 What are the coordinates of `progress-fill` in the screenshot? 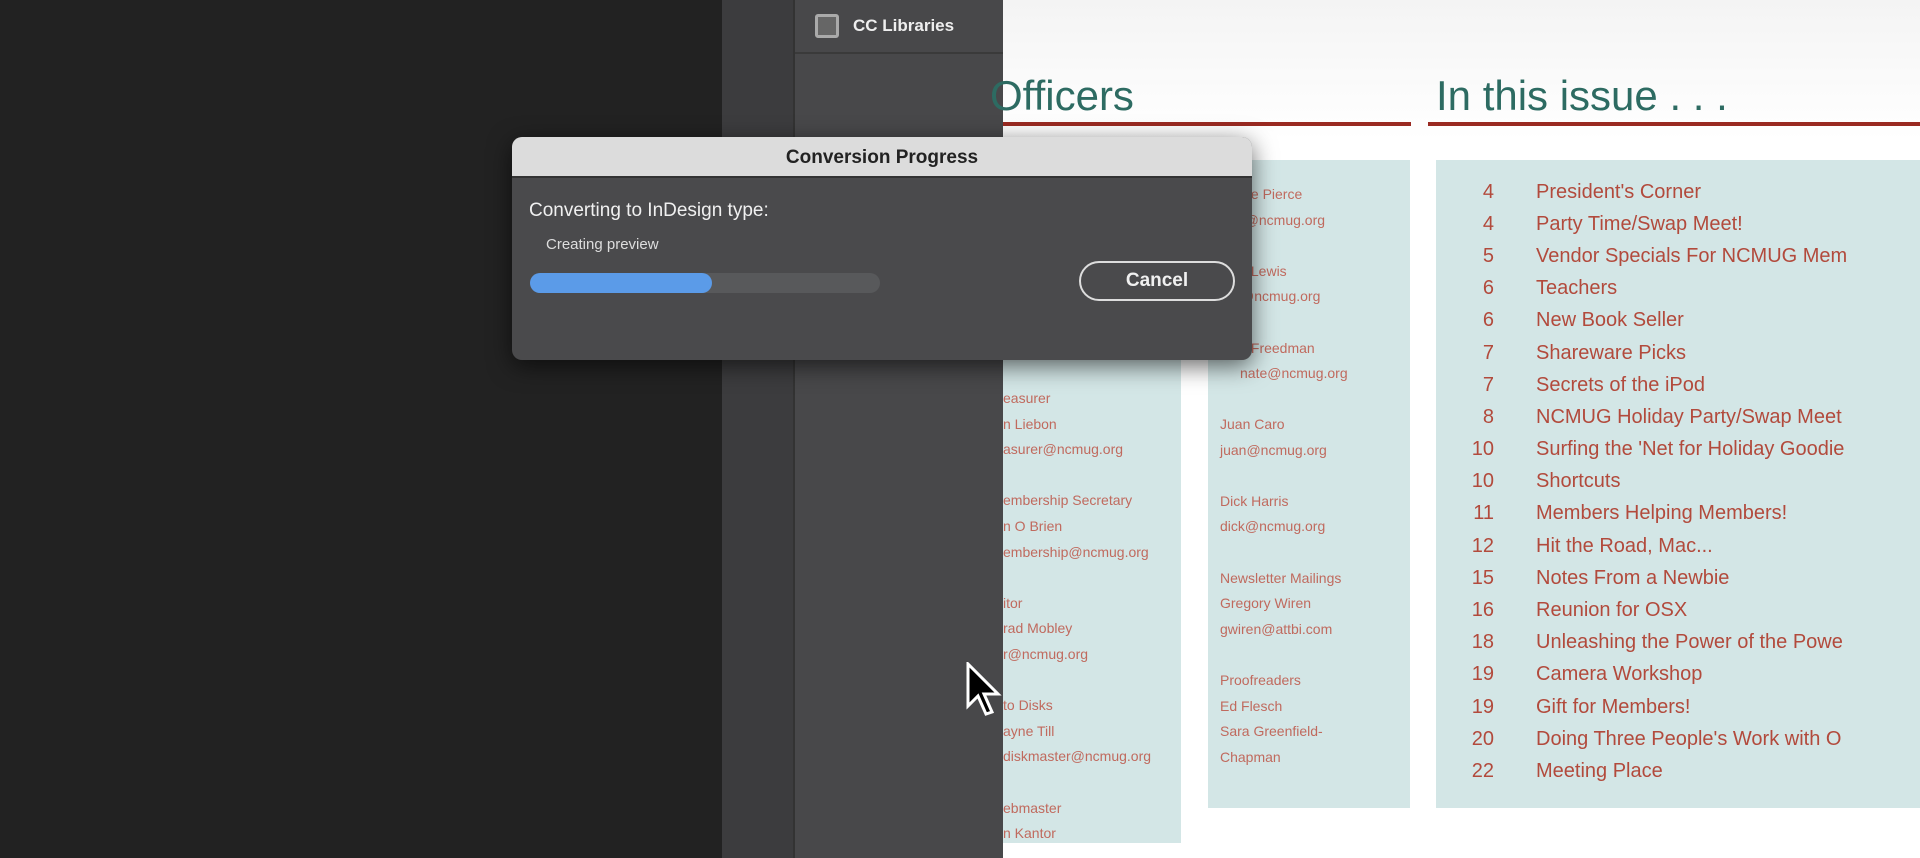 It's located at (621, 283).